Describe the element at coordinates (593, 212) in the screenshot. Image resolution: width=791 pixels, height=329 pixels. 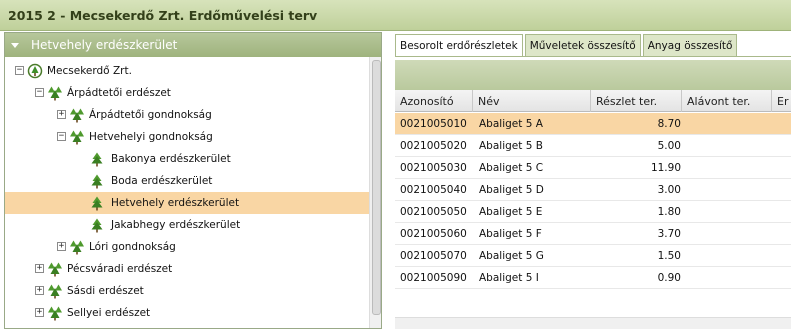
I see `table-row: 0021005050 Abaliget 5 E 1.80` at that location.